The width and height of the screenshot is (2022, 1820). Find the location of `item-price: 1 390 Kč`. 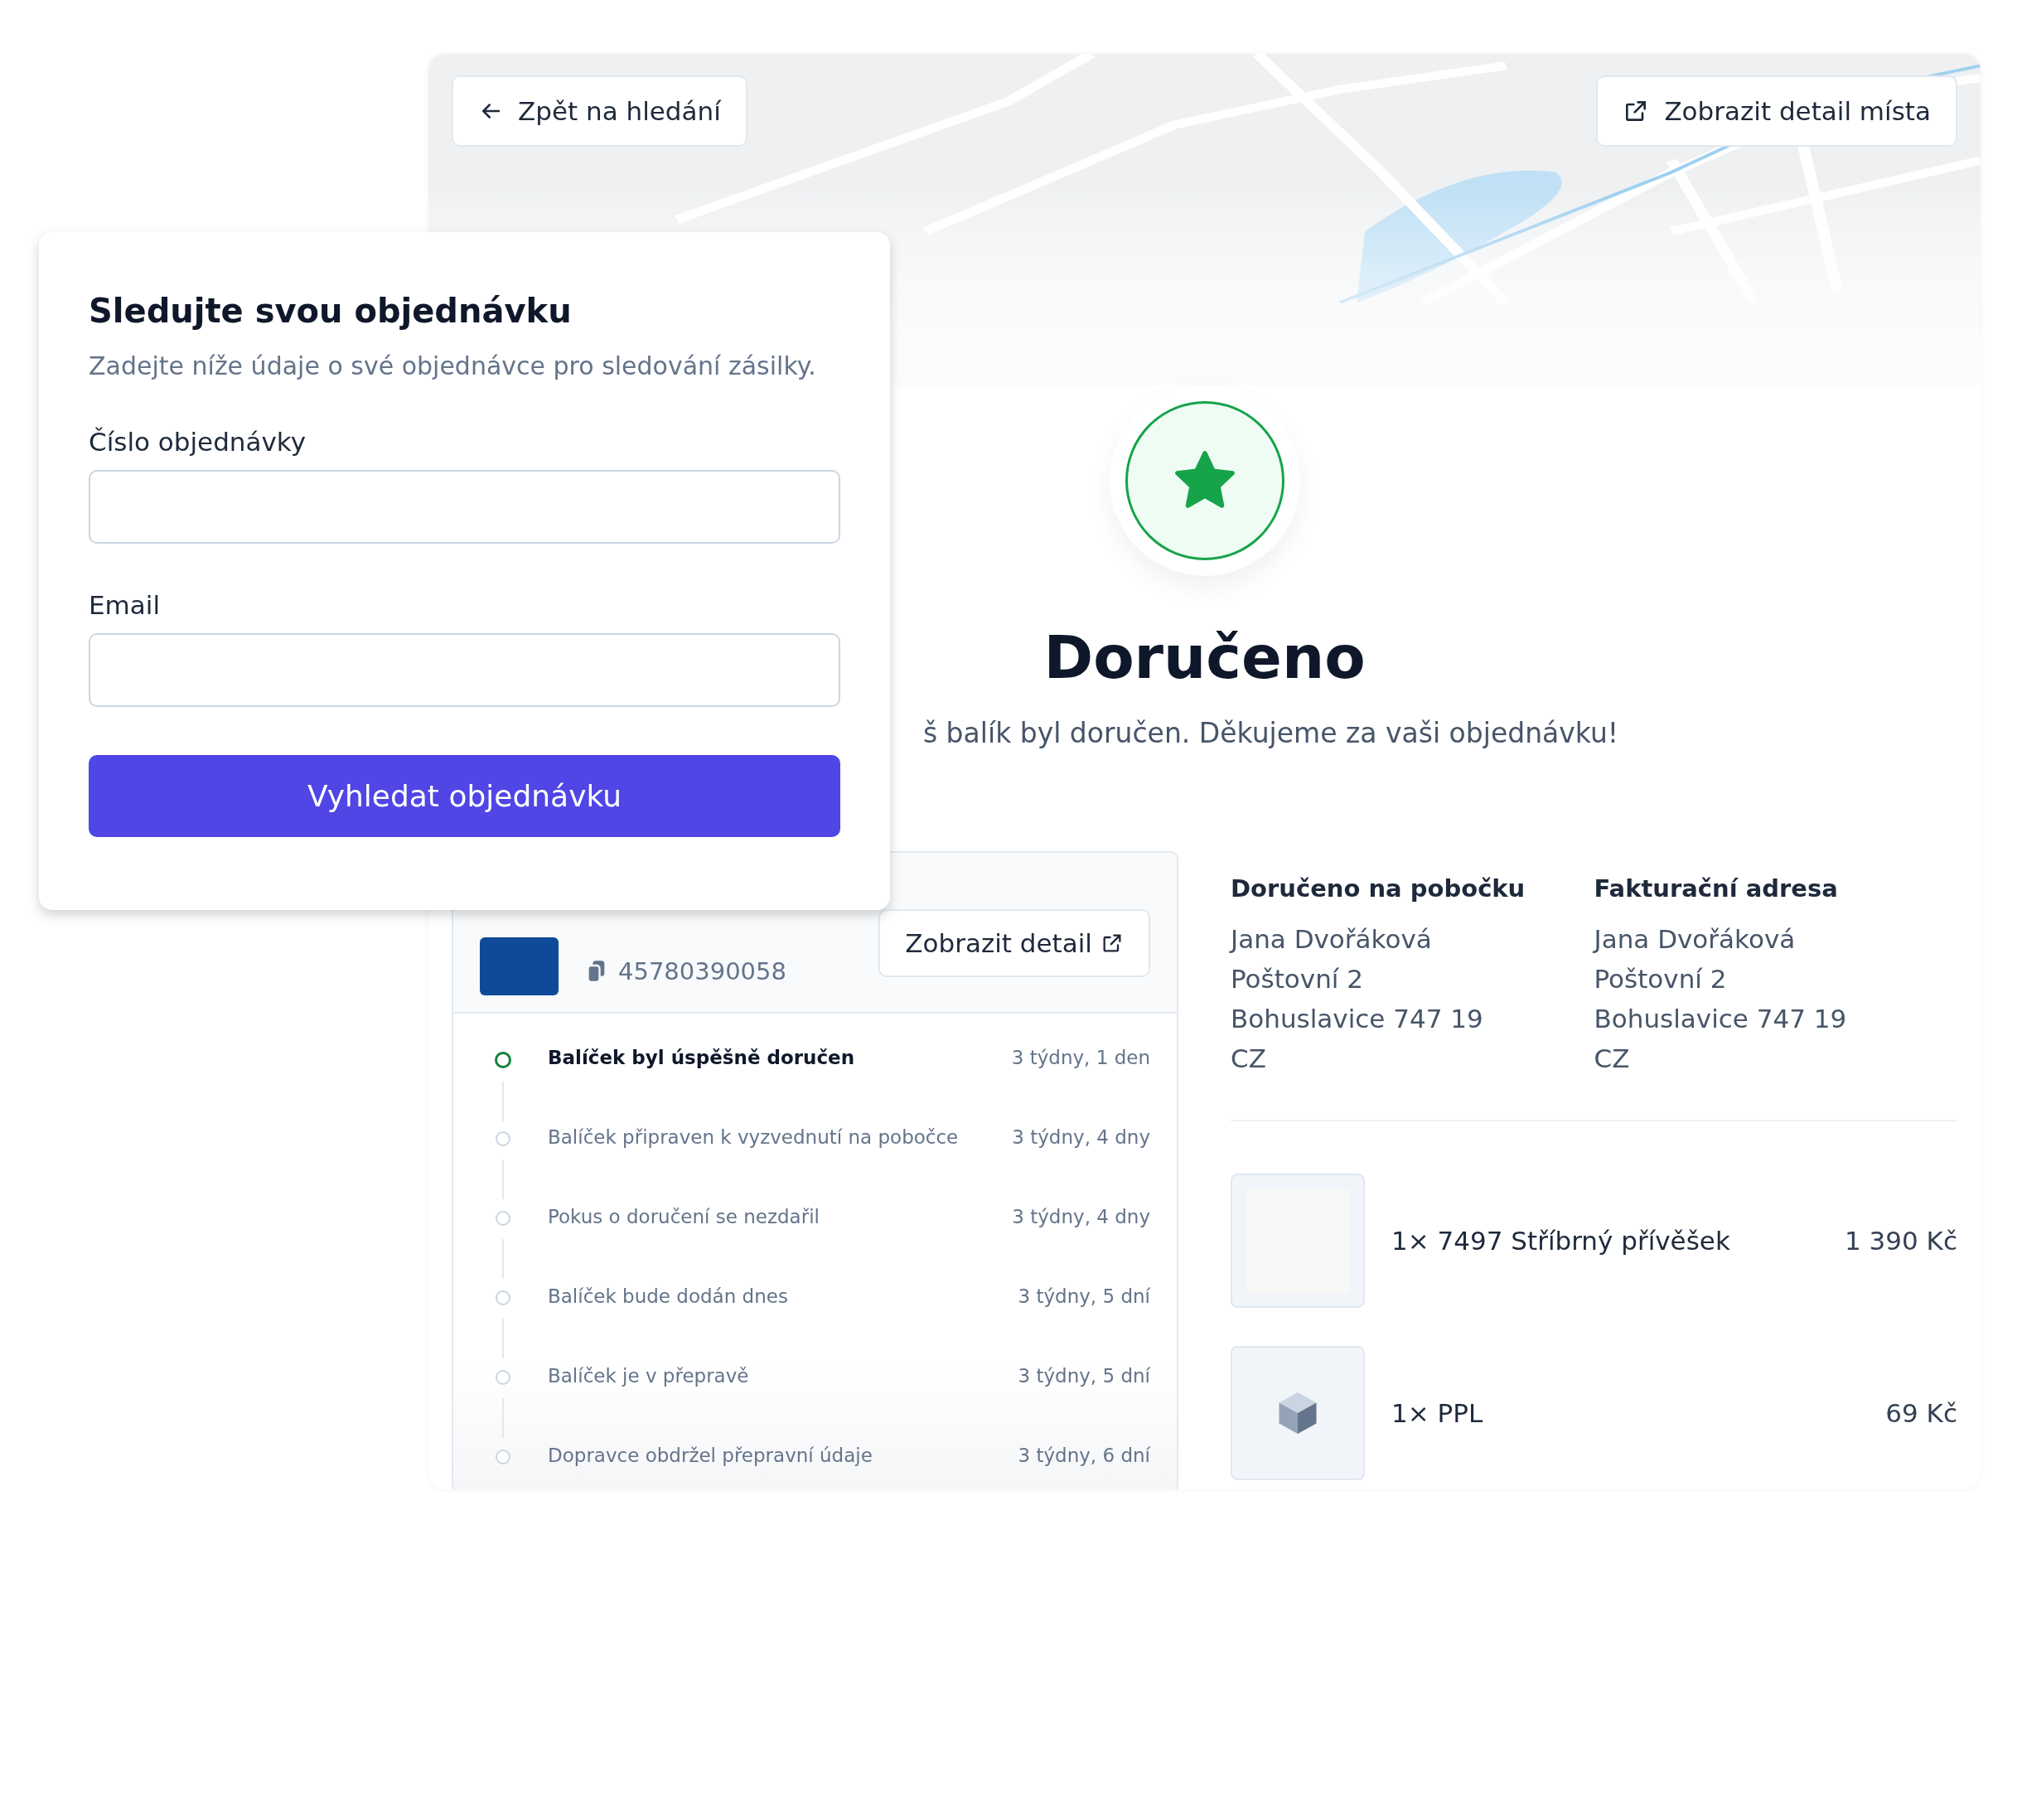

item-price: 1 390 Kč is located at coordinates (1901, 1241).